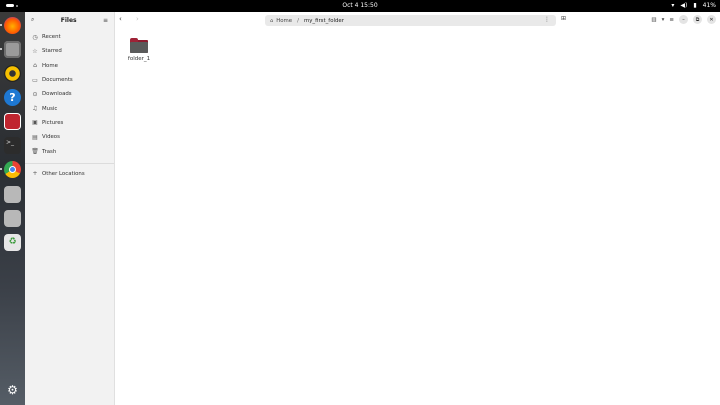  Describe the element at coordinates (35, 174) in the screenshot. I see `plus-icon: +` at that location.